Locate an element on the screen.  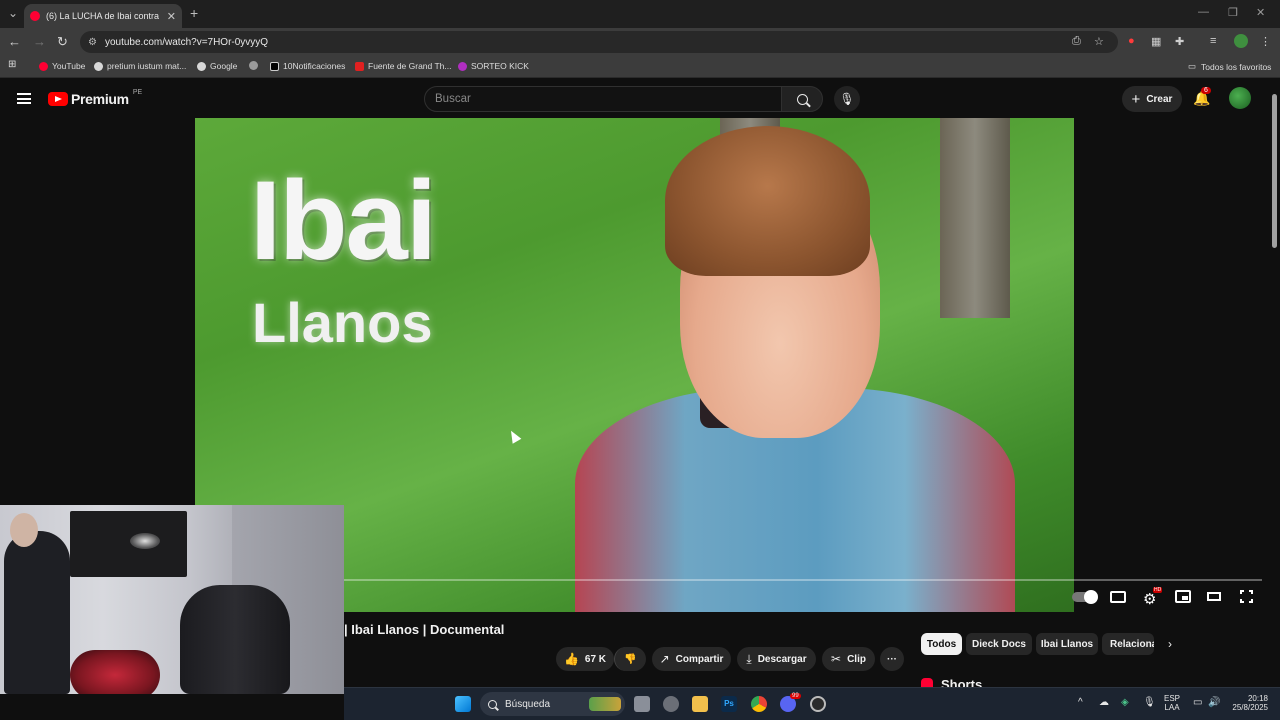
search-input: Buscar is located at coordinates (603, 99).